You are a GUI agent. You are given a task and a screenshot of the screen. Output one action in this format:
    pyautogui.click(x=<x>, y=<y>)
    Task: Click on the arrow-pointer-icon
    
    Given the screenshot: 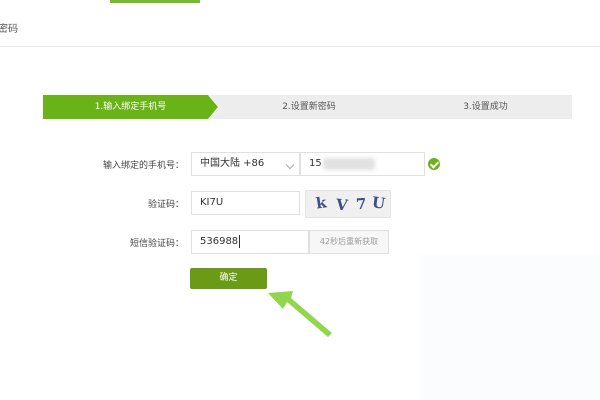 What is the action you would take?
    pyautogui.click(x=300, y=314)
    